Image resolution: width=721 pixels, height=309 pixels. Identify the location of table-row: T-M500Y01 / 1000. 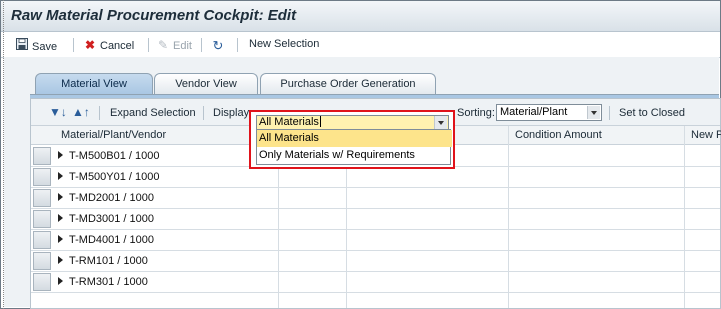
(375, 177).